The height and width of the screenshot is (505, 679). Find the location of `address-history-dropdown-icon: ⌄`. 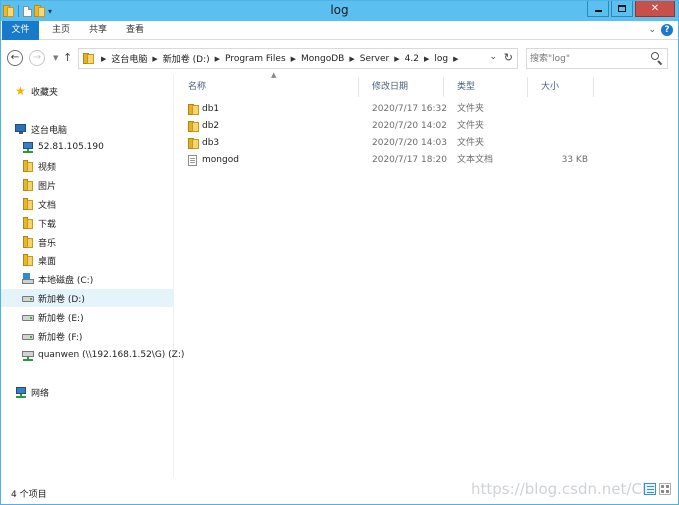

address-history-dropdown-icon: ⌄ is located at coordinates (493, 57).